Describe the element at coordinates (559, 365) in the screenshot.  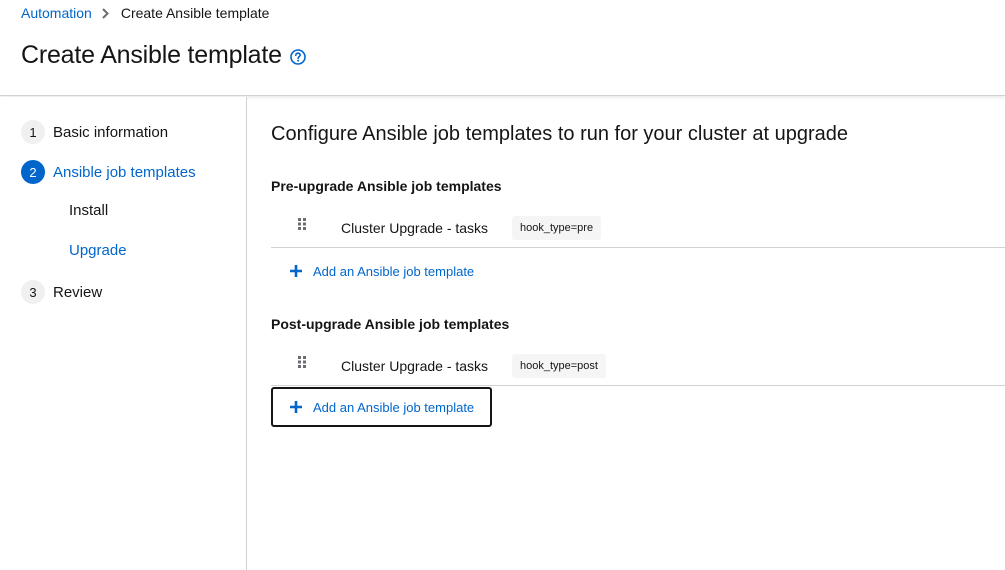
I see `job-template-label: hook_type=post` at that location.